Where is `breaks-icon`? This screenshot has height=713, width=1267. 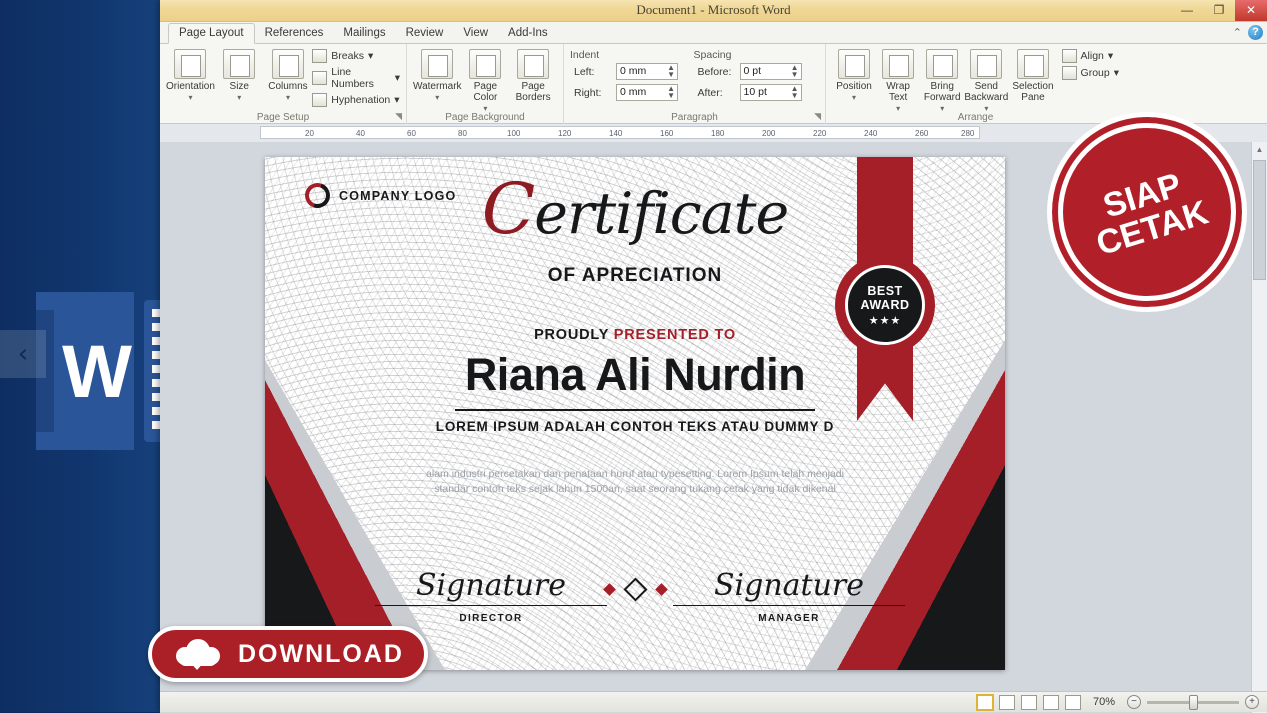
breaks-icon is located at coordinates (320, 56).